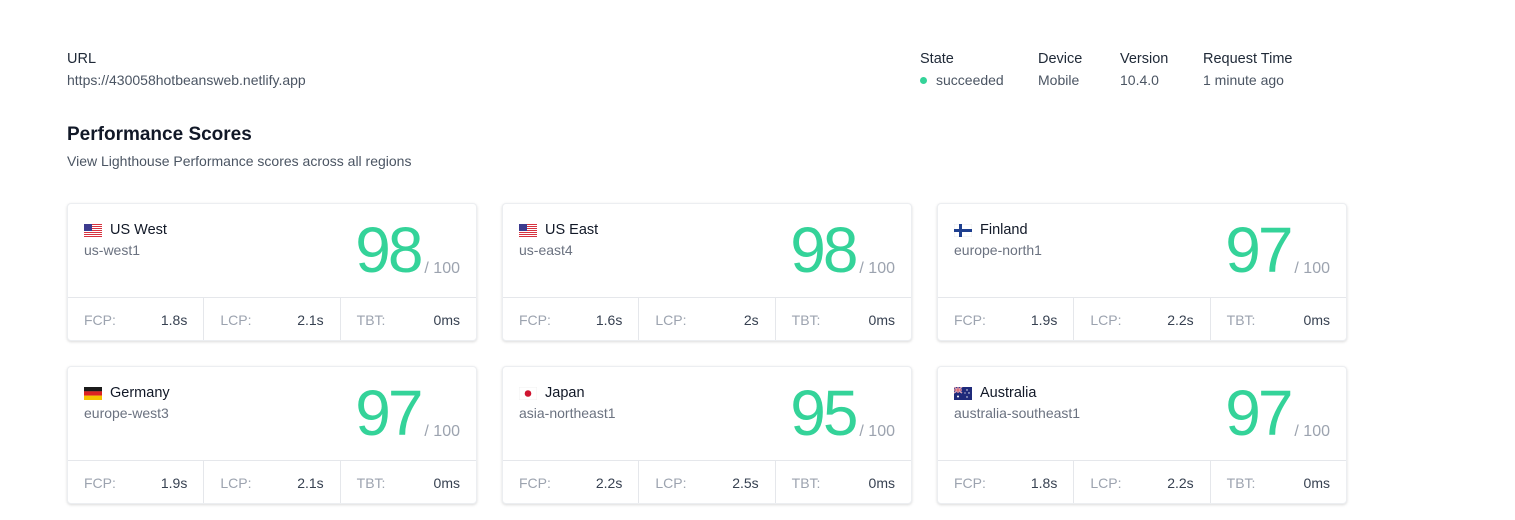 The width and height of the screenshot is (1515, 520). What do you see at coordinates (572, 230) in the screenshot?
I see `region-name: US East` at bounding box center [572, 230].